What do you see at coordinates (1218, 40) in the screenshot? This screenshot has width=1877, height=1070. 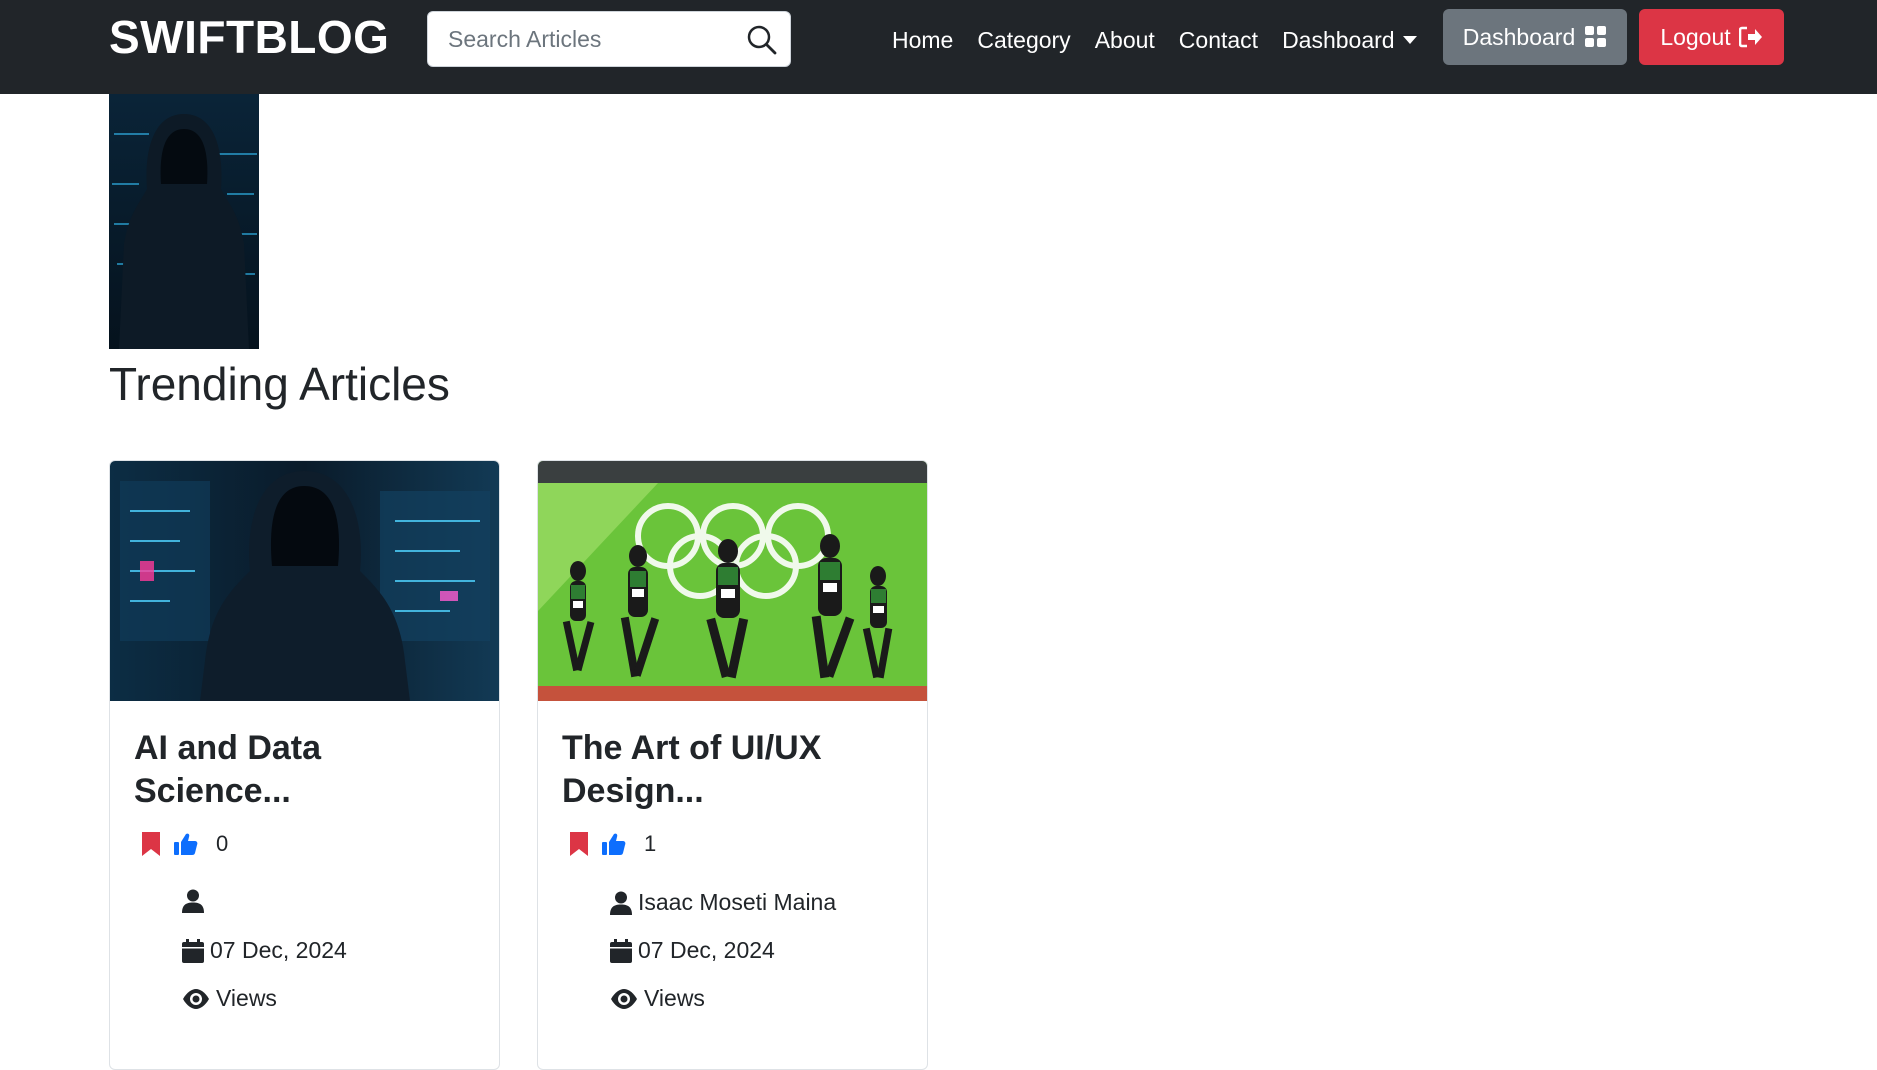 I see `nav-contact: Contact` at bounding box center [1218, 40].